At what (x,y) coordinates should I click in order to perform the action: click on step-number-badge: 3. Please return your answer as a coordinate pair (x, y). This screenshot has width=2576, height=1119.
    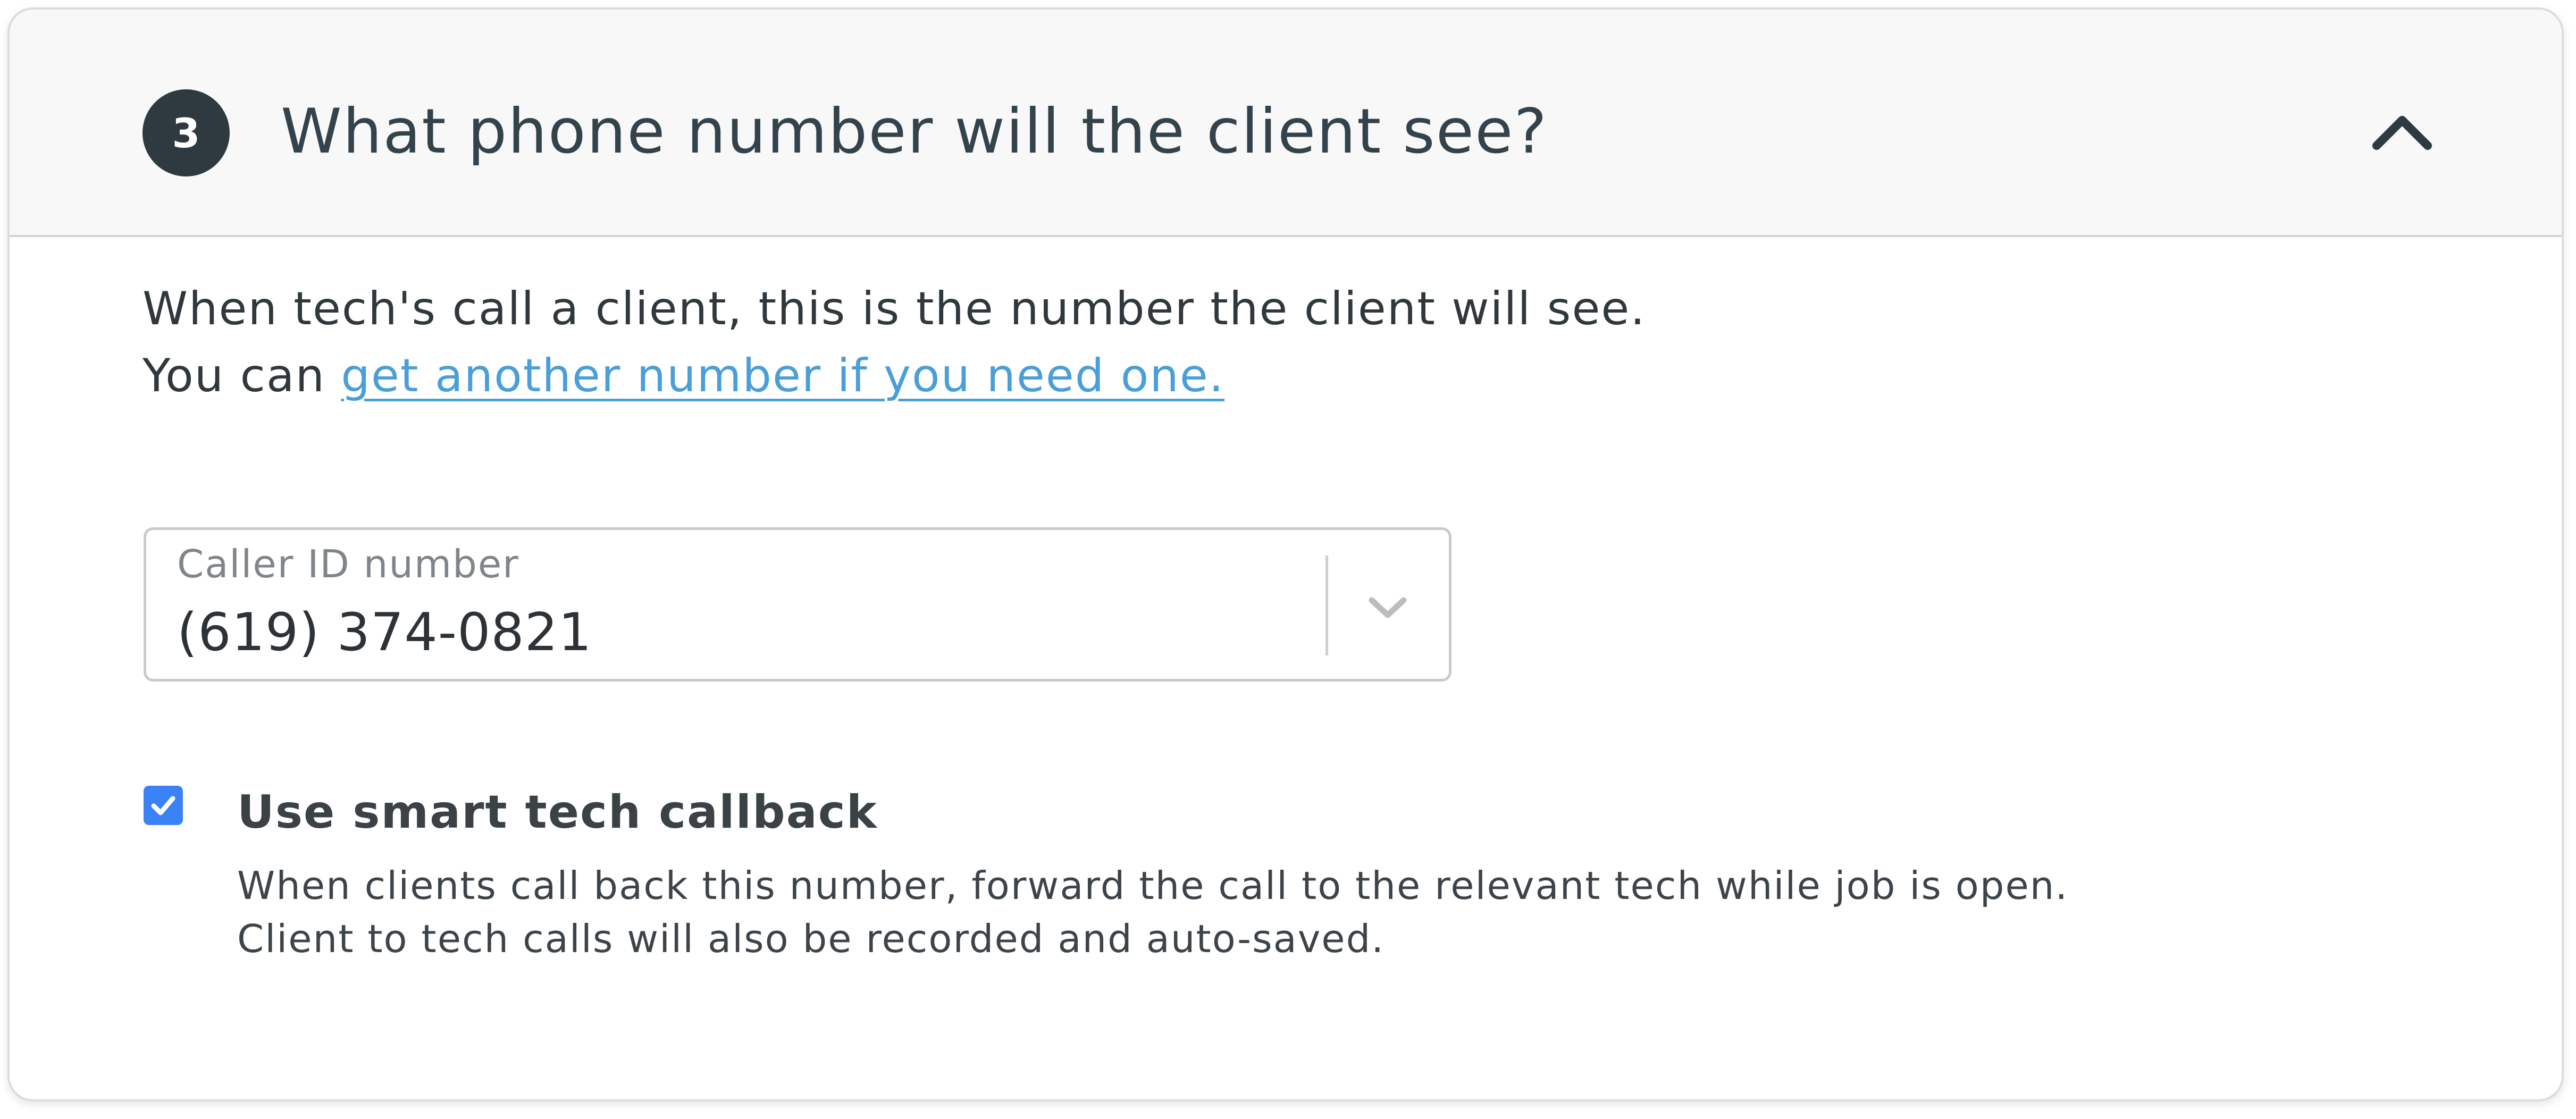
    Looking at the image, I should click on (186, 133).